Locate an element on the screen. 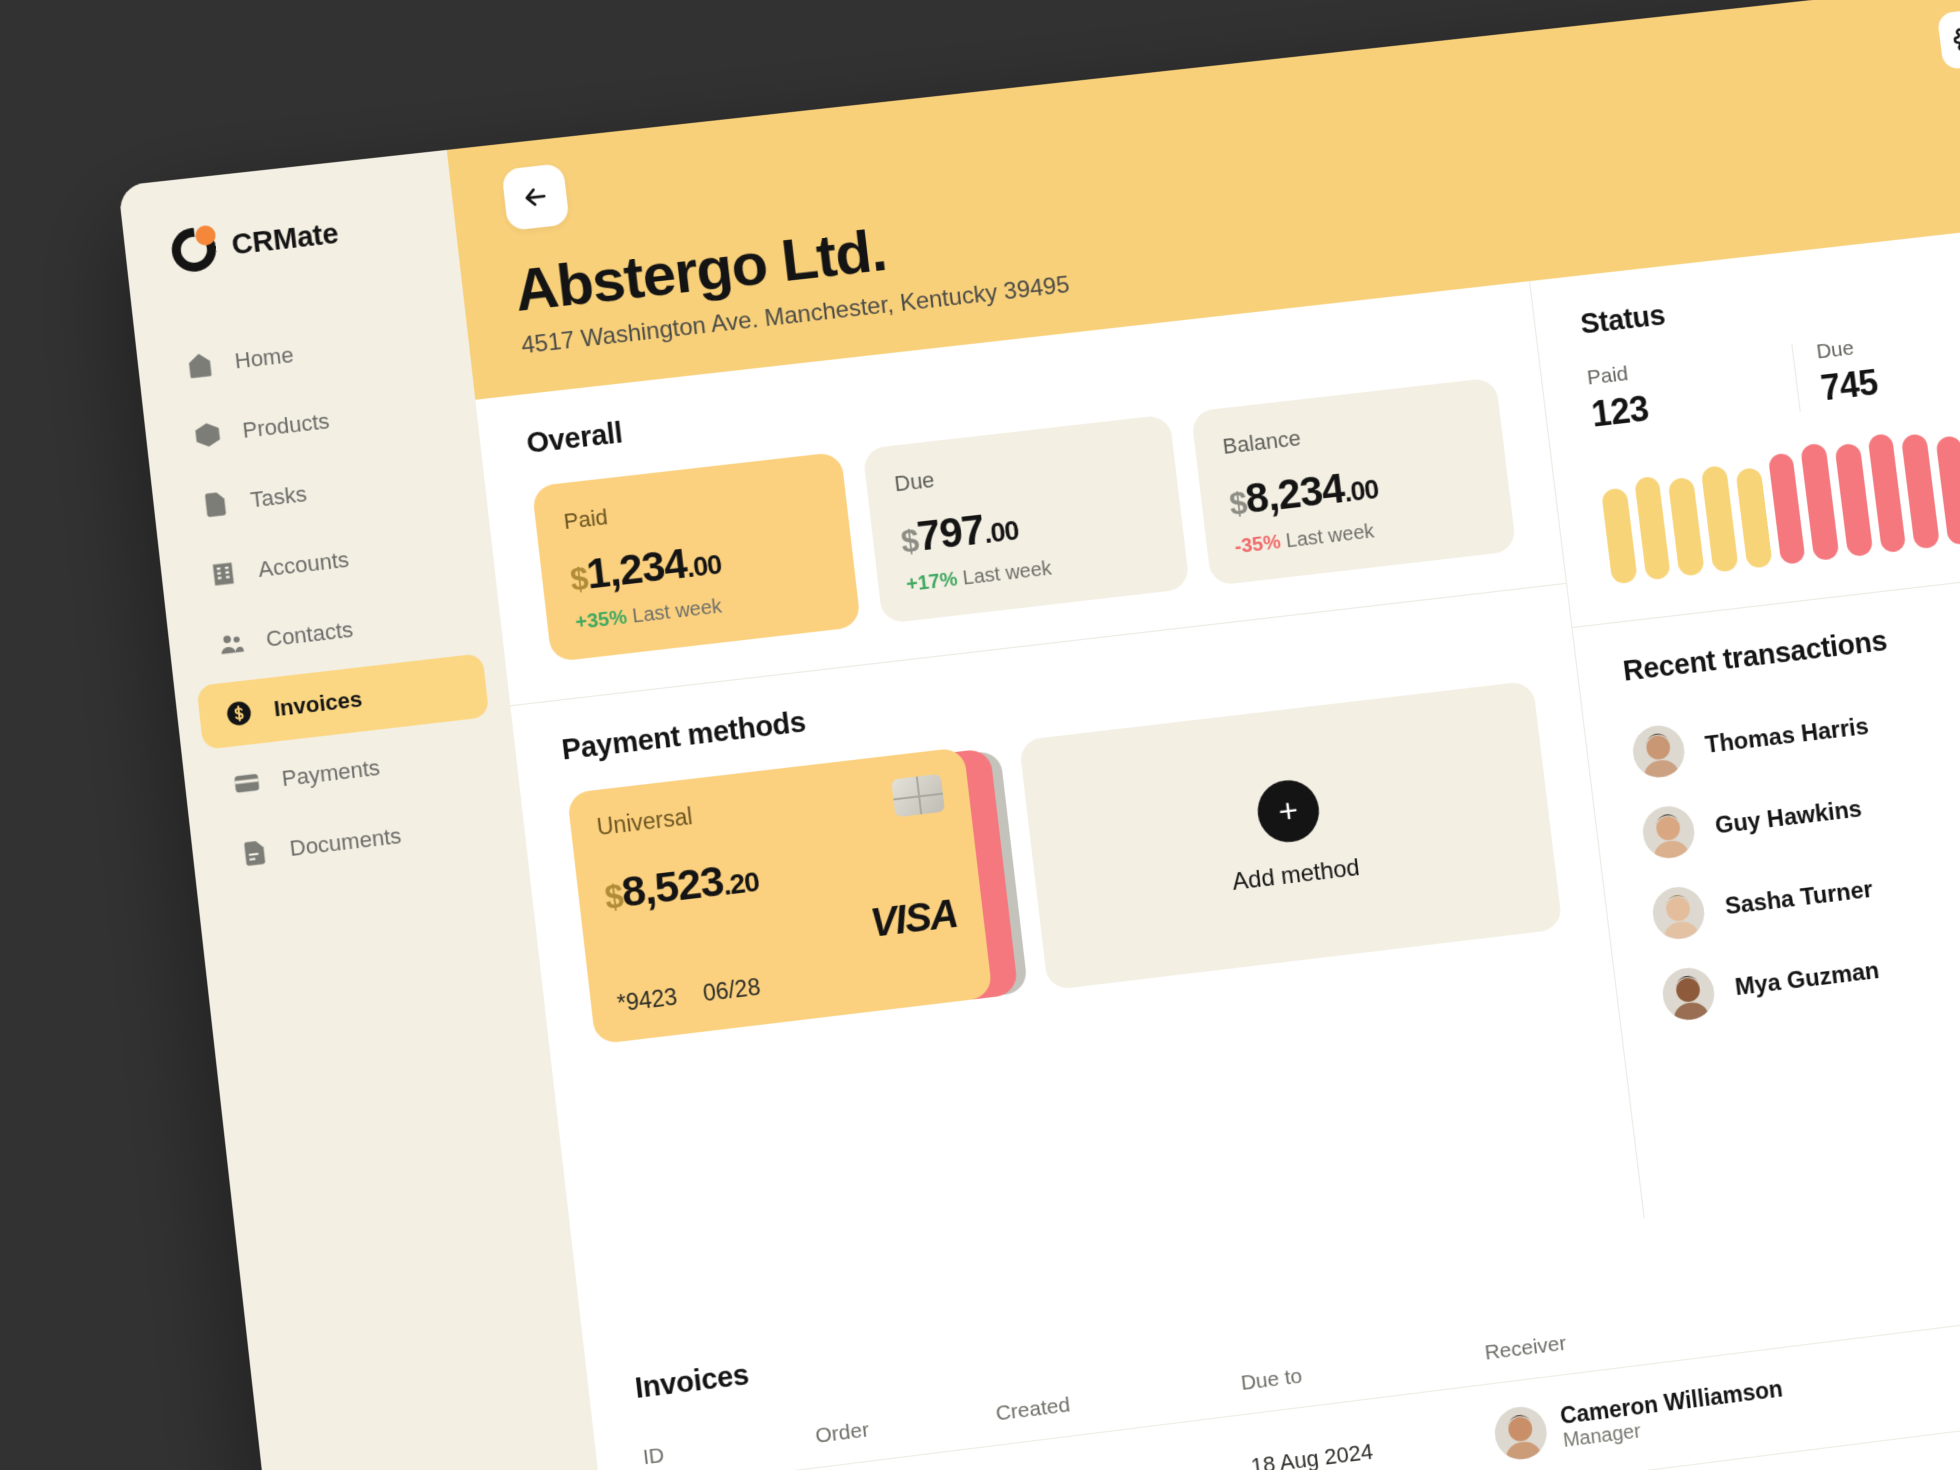  sidebar-item-label: Payments is located at coordinates (331, 773).